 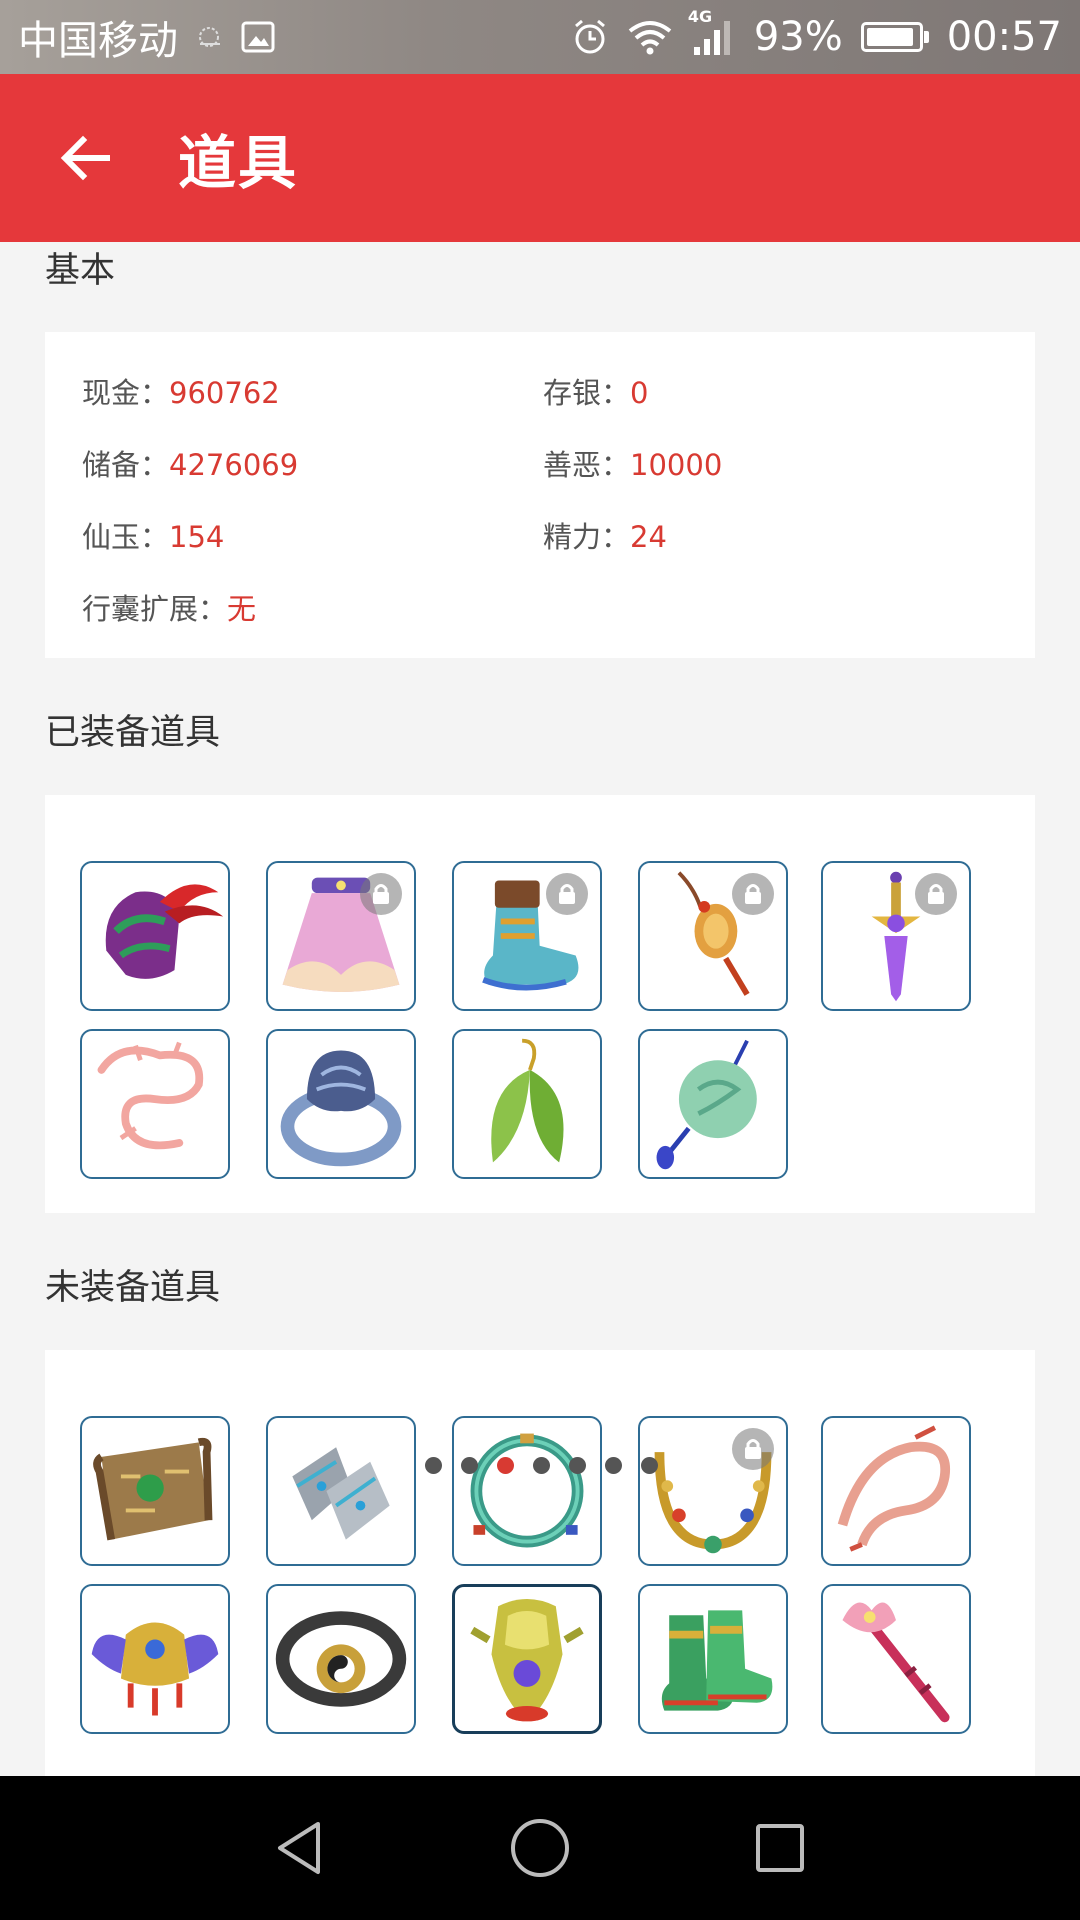 What do you see at coordinates (633, 465) in the screenshot?
I see `stat-karma: 善恶：10000` at bounding box center [633, 465].